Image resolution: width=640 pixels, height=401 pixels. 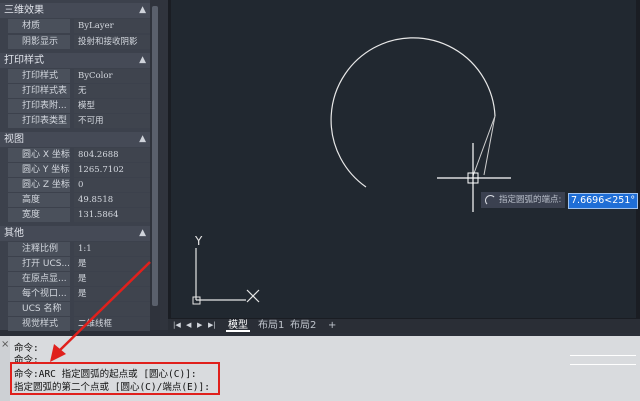 I want to click on property-row: 视觉样式 二维线框, so click(x=75, y=324).